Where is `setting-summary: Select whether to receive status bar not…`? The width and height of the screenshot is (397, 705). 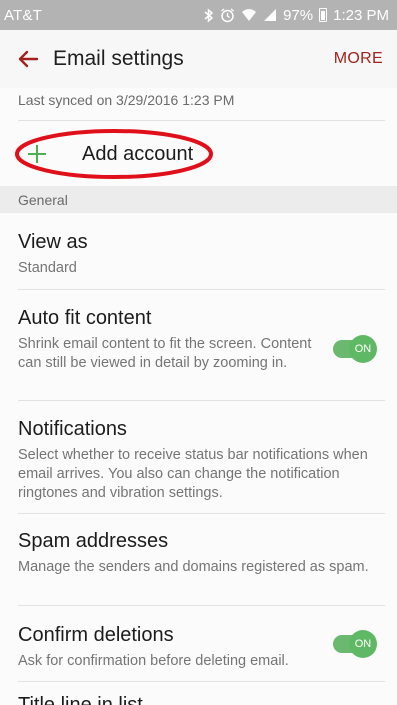
setting-summary: Select whether to receive status bar not… is located at coordinates (193, 474).